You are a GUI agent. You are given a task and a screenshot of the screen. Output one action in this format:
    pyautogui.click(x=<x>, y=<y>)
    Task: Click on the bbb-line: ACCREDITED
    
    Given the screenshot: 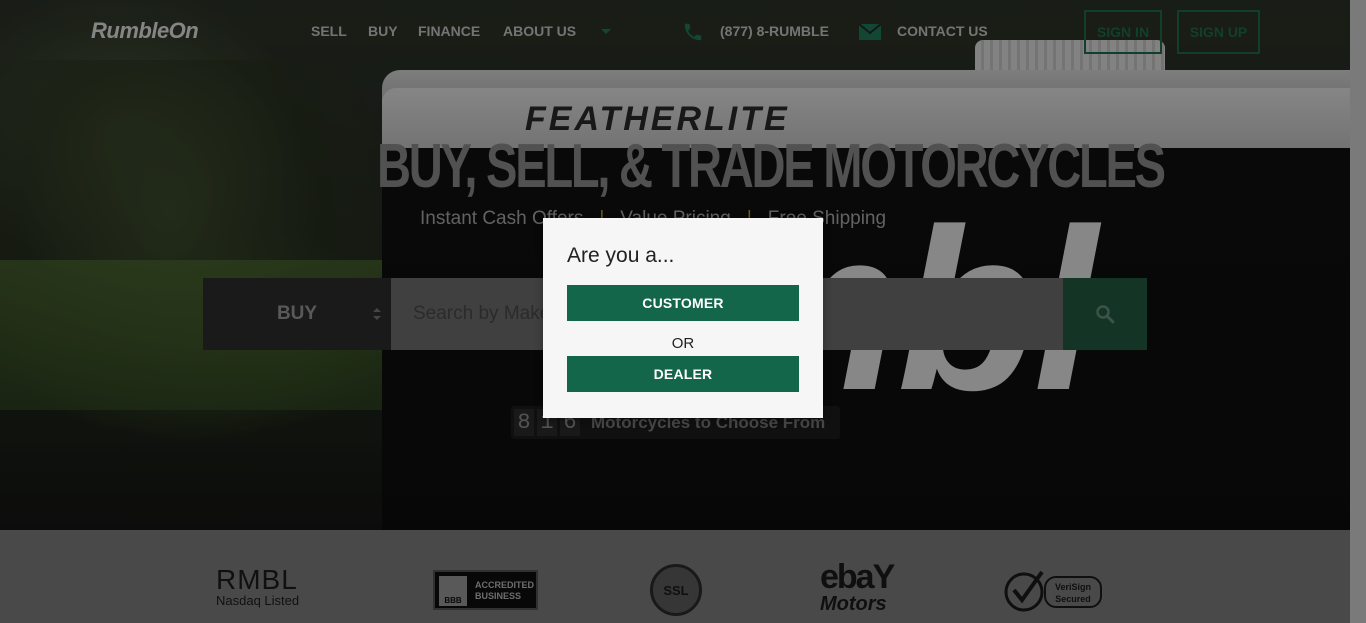 What is the action you would take?
    pyautogui.click(x=505, y=585)
    